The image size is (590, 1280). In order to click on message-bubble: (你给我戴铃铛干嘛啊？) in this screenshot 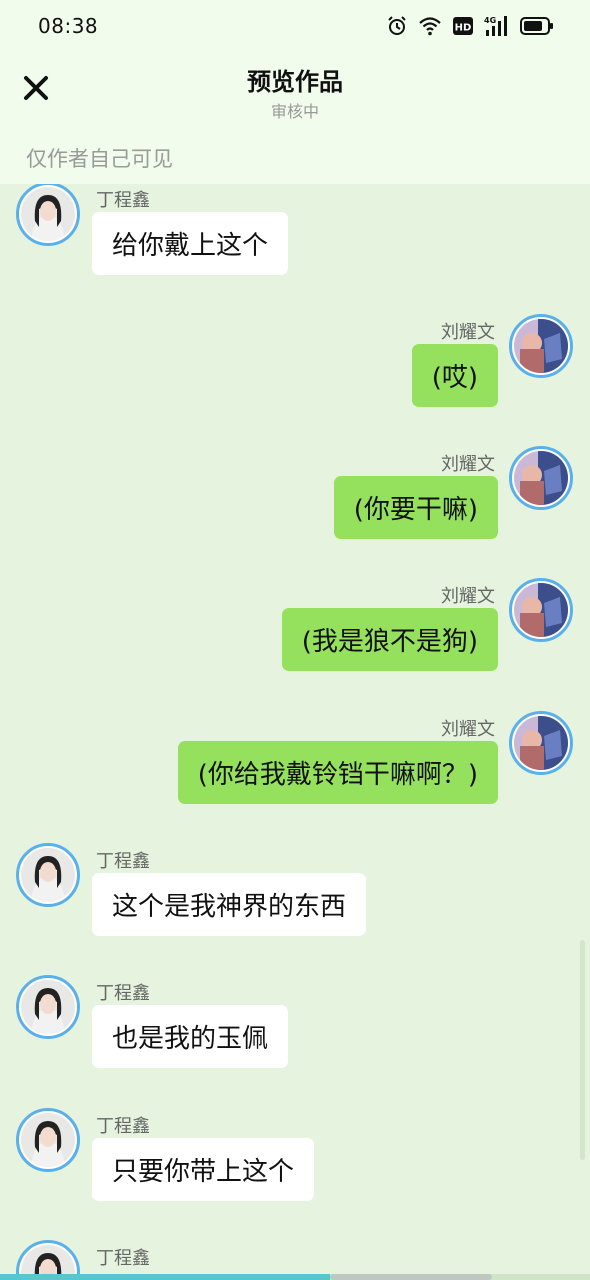, I will do `click(337, 772)`.